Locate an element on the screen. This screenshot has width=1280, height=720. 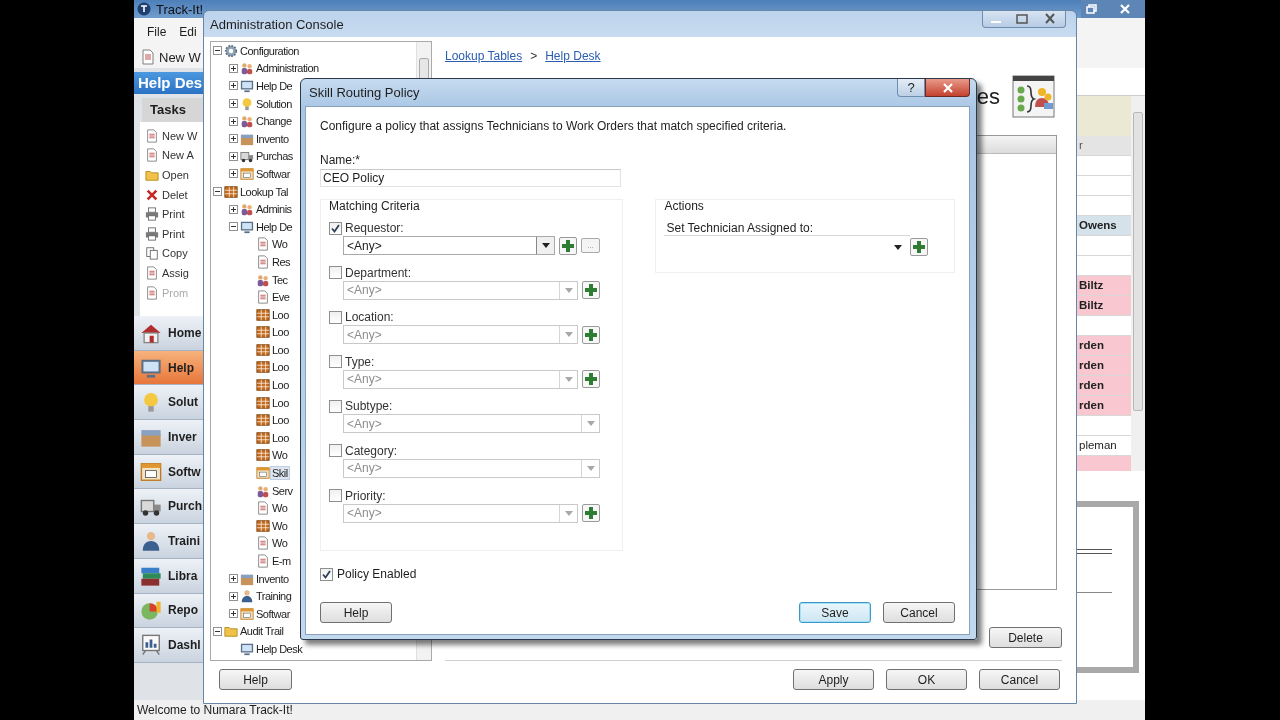
task-link: Assig is located at coordinates (172, 273).